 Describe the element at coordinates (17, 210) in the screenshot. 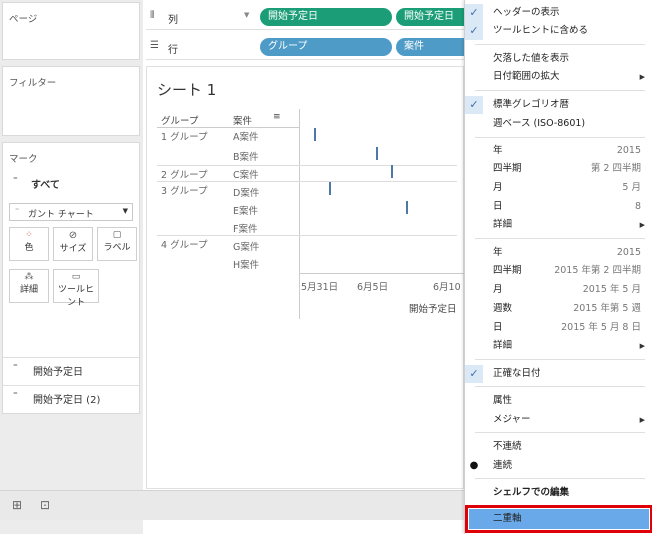

I see `gantt-icon: ⁼` at that location.